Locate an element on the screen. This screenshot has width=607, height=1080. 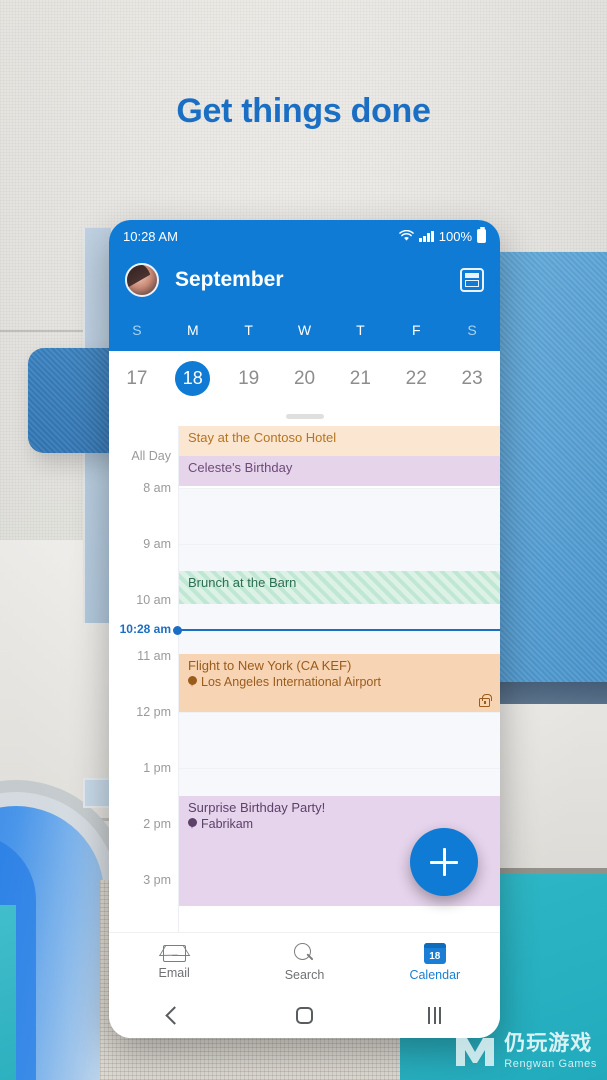
search-icon is located at coordinates (304, 953).